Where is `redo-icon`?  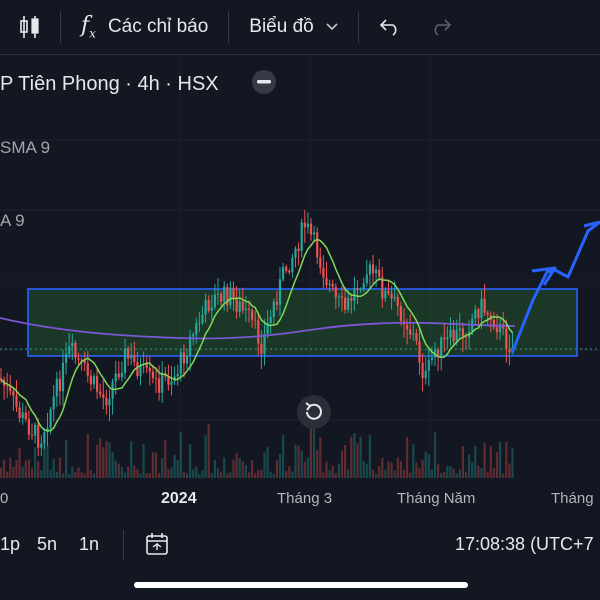
redo-icon is located at coordinates (441, 27).